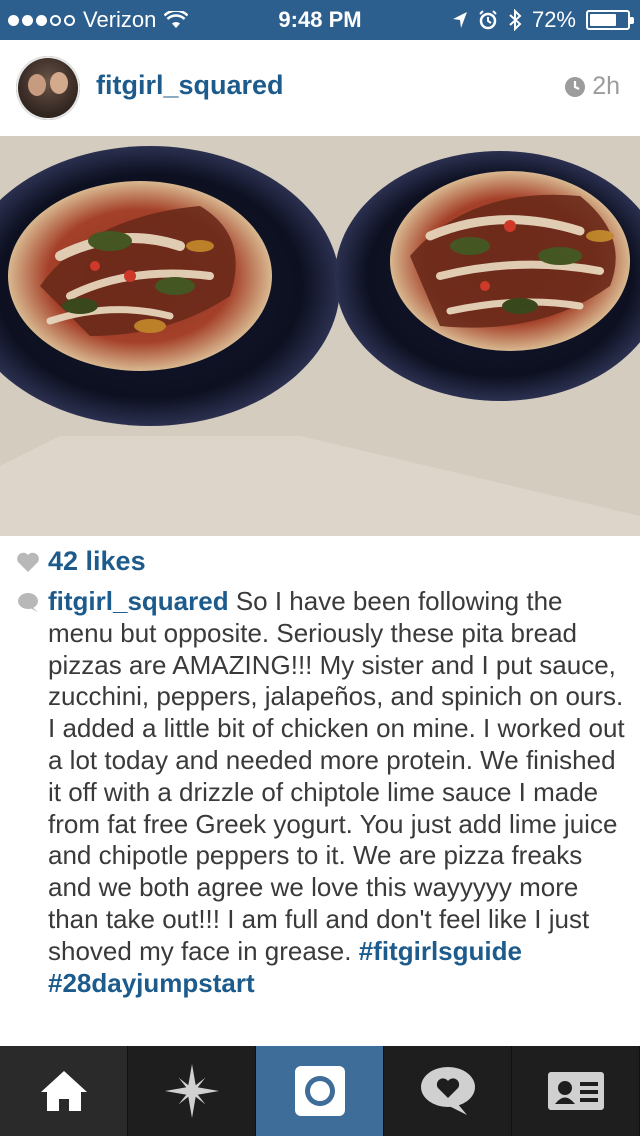 This screenshot has width=640, height=1136. Describe the element at coordinates (606, 86) in the screenshot. I see `post-time-ago: 2h` at that location.